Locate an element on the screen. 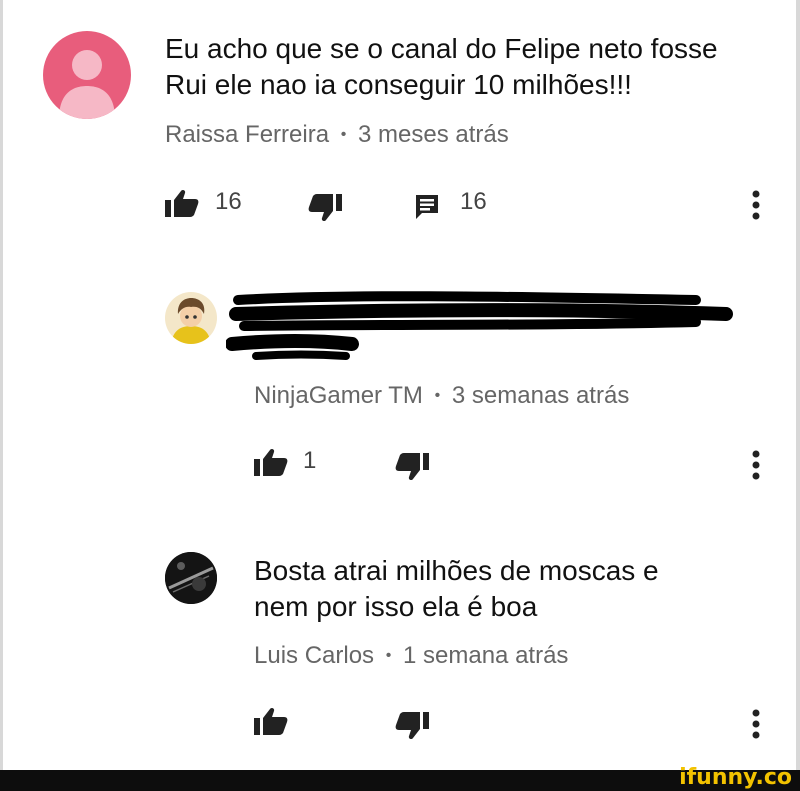 The height and width of the screenshot is (791, 800). like-count: 1 is located at coordinates (310, 460).